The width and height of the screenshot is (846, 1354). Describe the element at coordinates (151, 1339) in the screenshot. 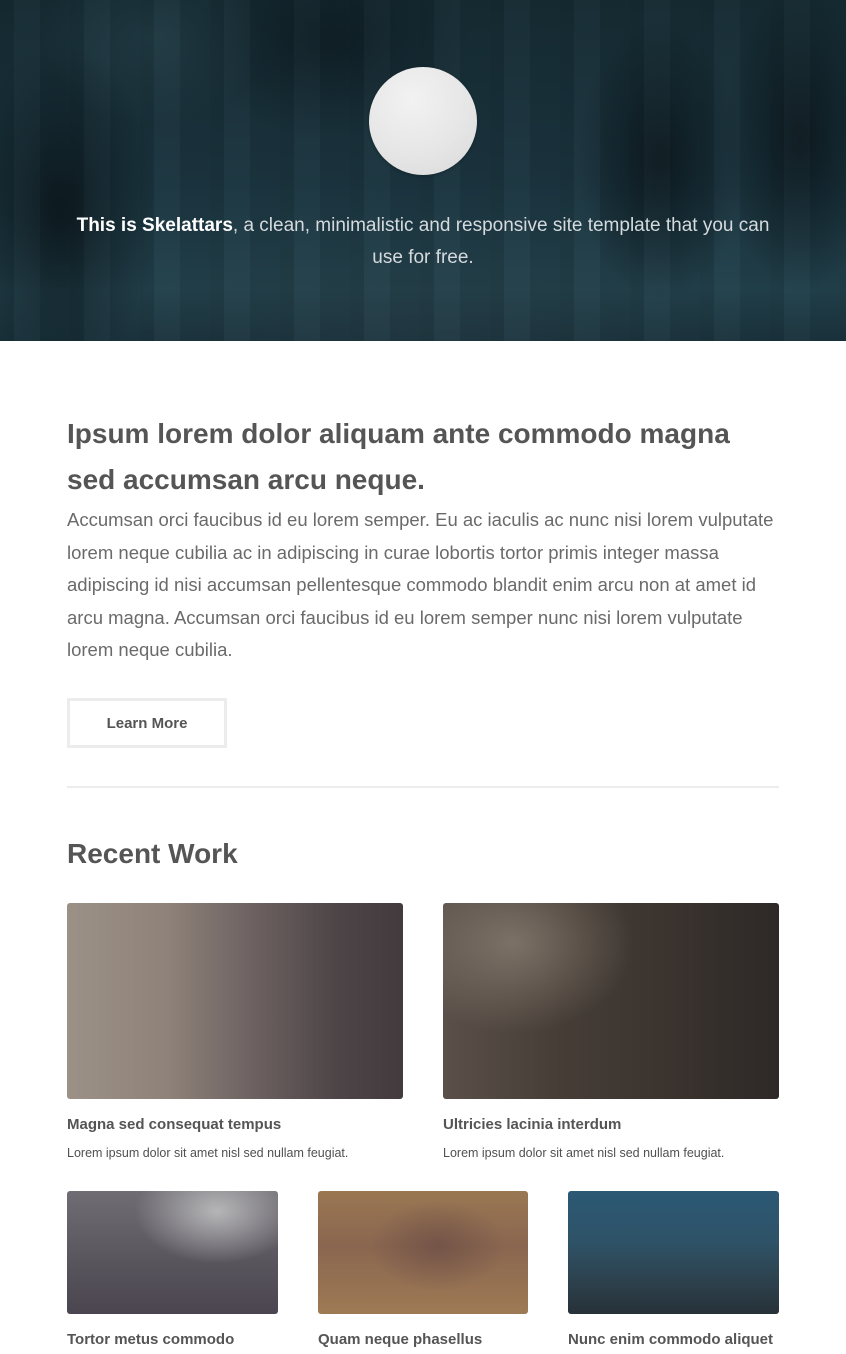

I see `work-title: Tortor metus commodo` at that location.